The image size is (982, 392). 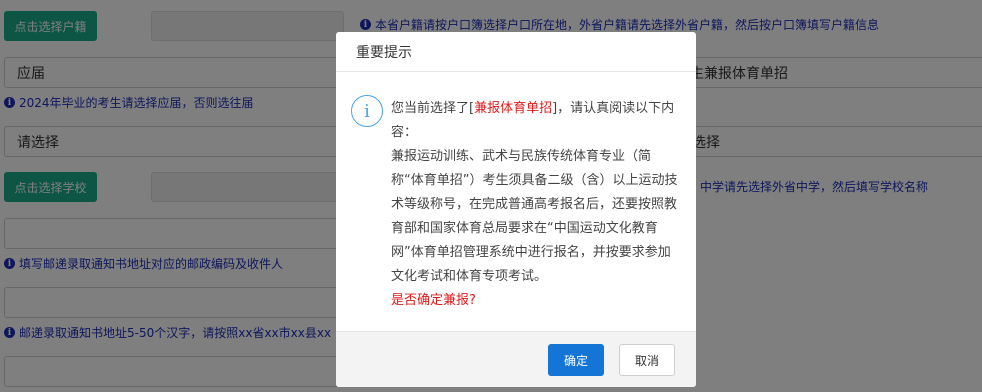 What do you see at coordinates (513, 108) in the screenshot?
I see `msg-highlight: 兼报体育单招` at bounding box center [513, 108].